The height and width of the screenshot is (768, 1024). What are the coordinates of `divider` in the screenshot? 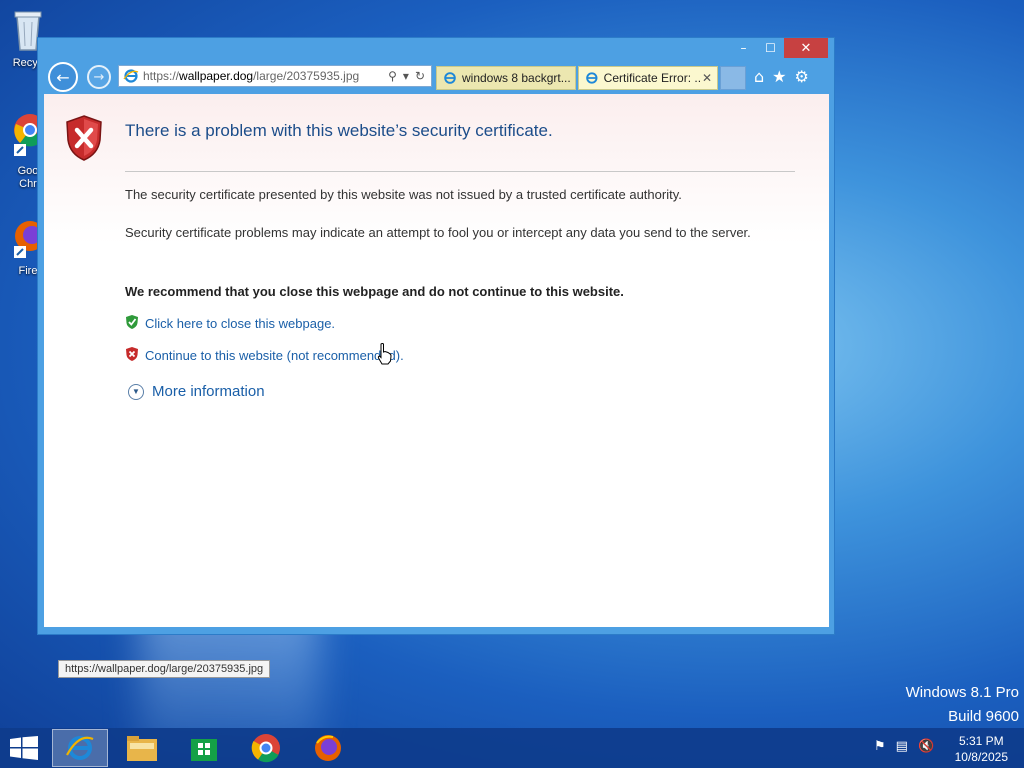 It's located at (460, 171).